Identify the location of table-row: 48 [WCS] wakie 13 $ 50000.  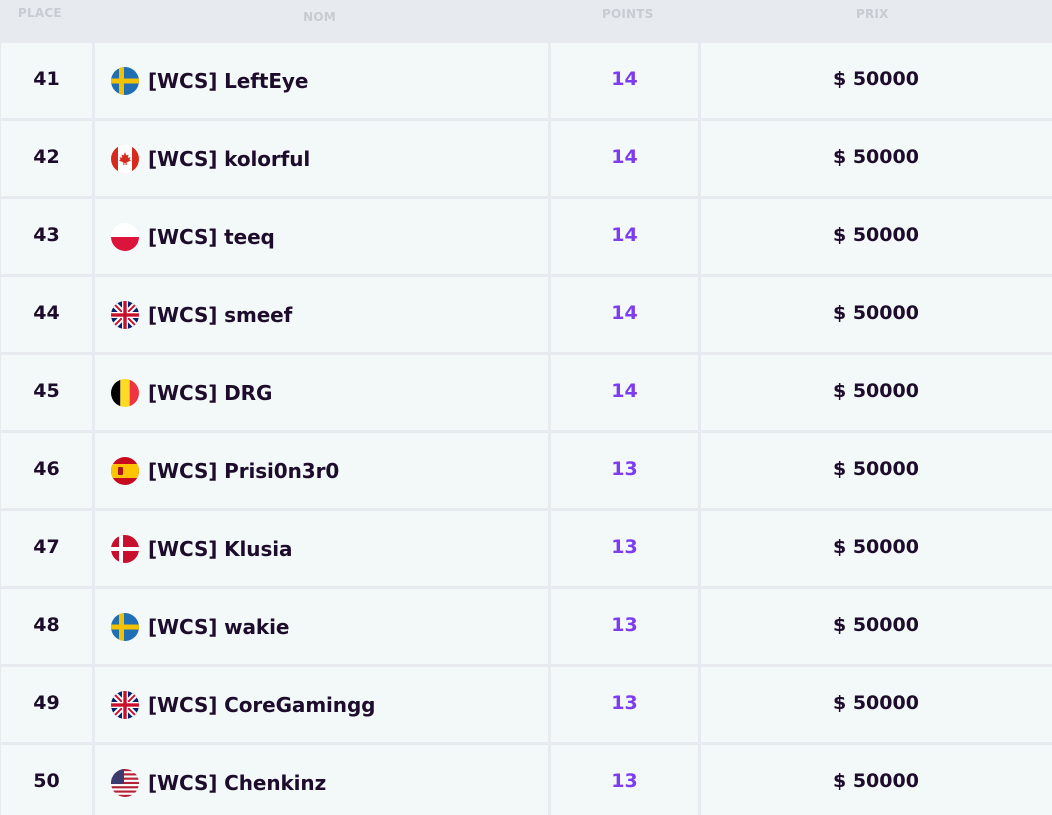
(526, 626).